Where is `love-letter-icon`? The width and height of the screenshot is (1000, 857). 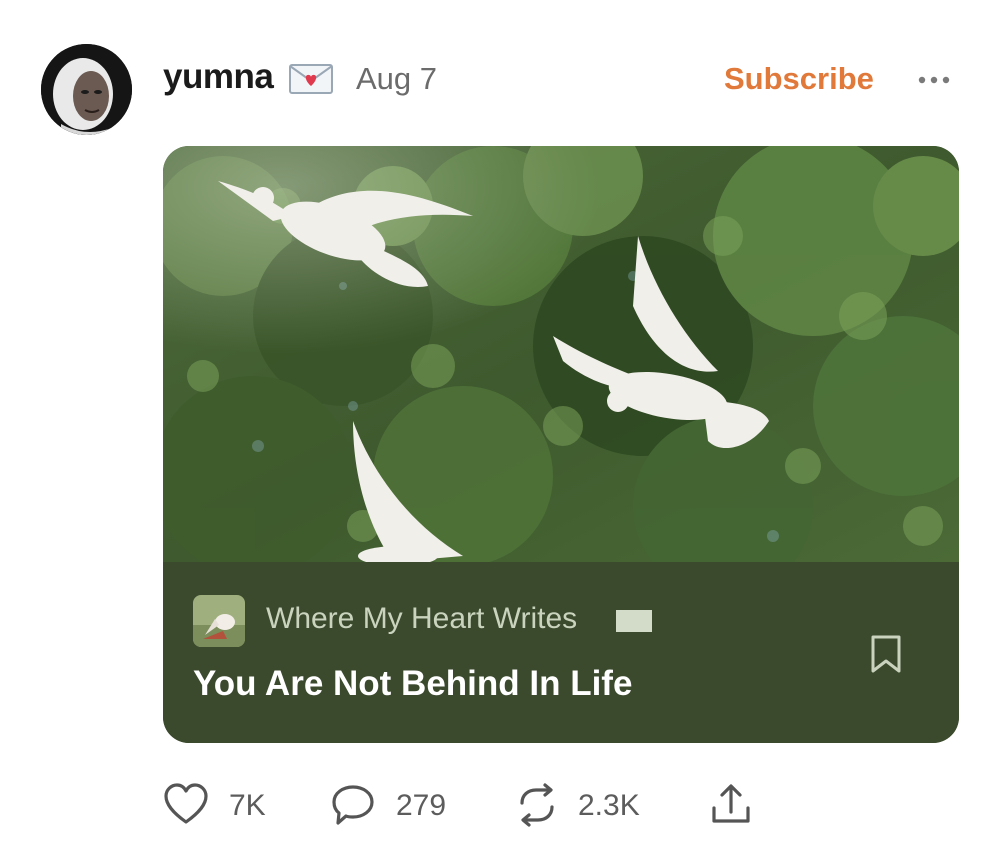
love-letter-icon is located at coordinates (311, 79).